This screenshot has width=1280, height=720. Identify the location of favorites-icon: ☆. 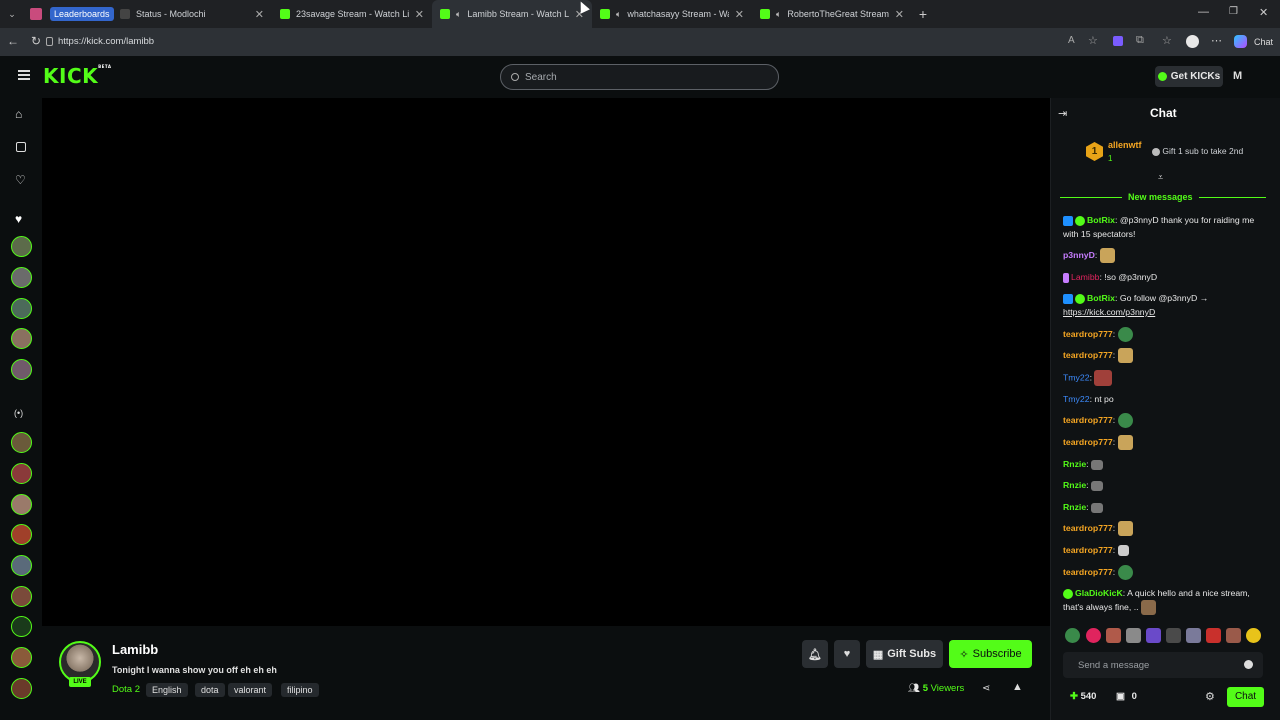
(1167, 40).